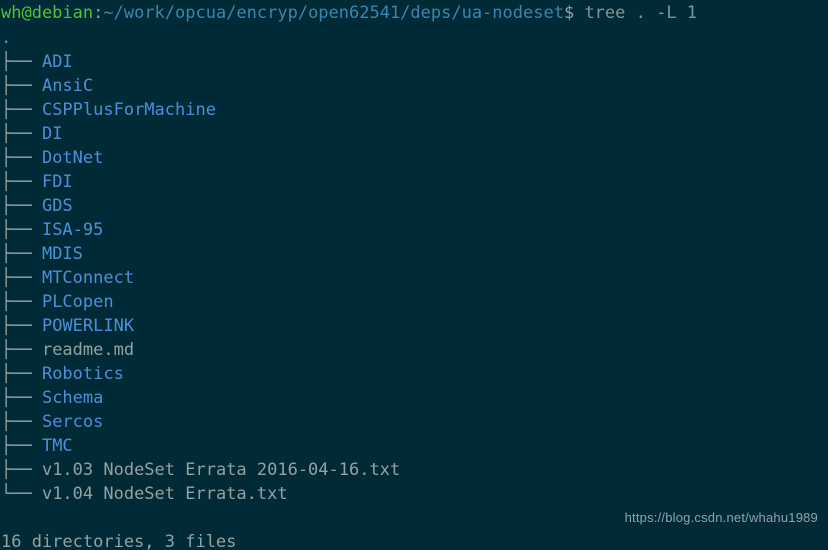  What do you see at coordinates (414, 398) in the screenshot?
I see `tree-entry-row: ├── Schema` at bounding box center [414, 398].